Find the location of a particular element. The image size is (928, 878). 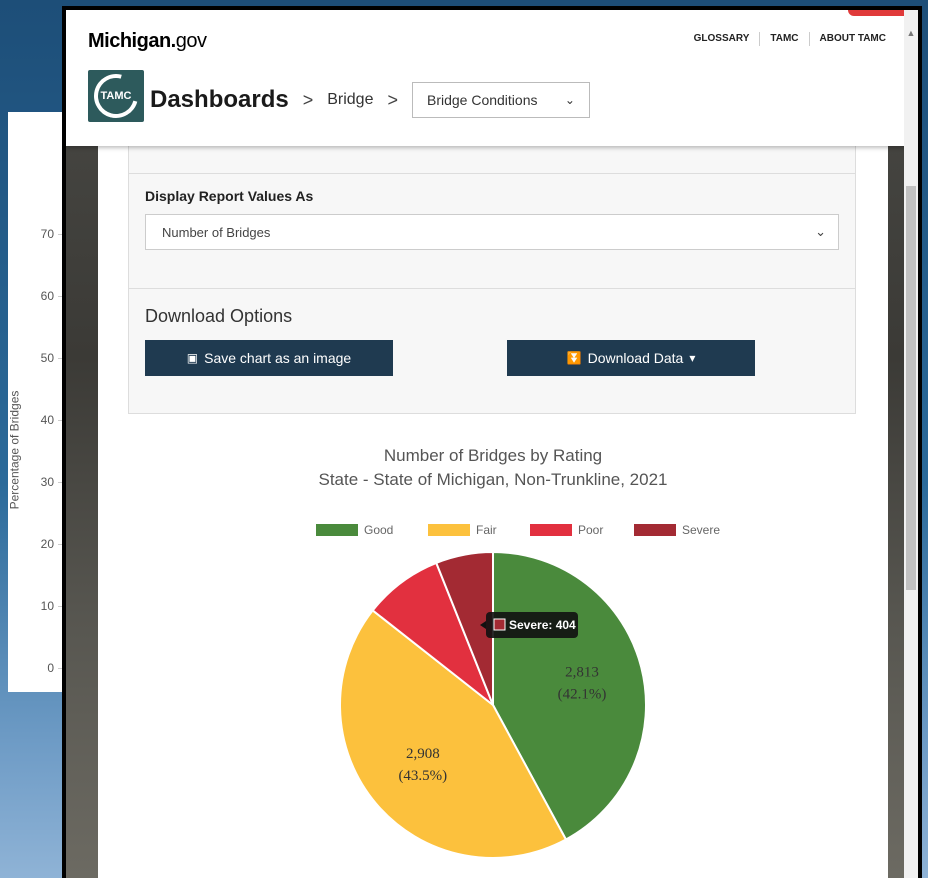

legend-label-severe: Severe is located at coordinates (701, 530).